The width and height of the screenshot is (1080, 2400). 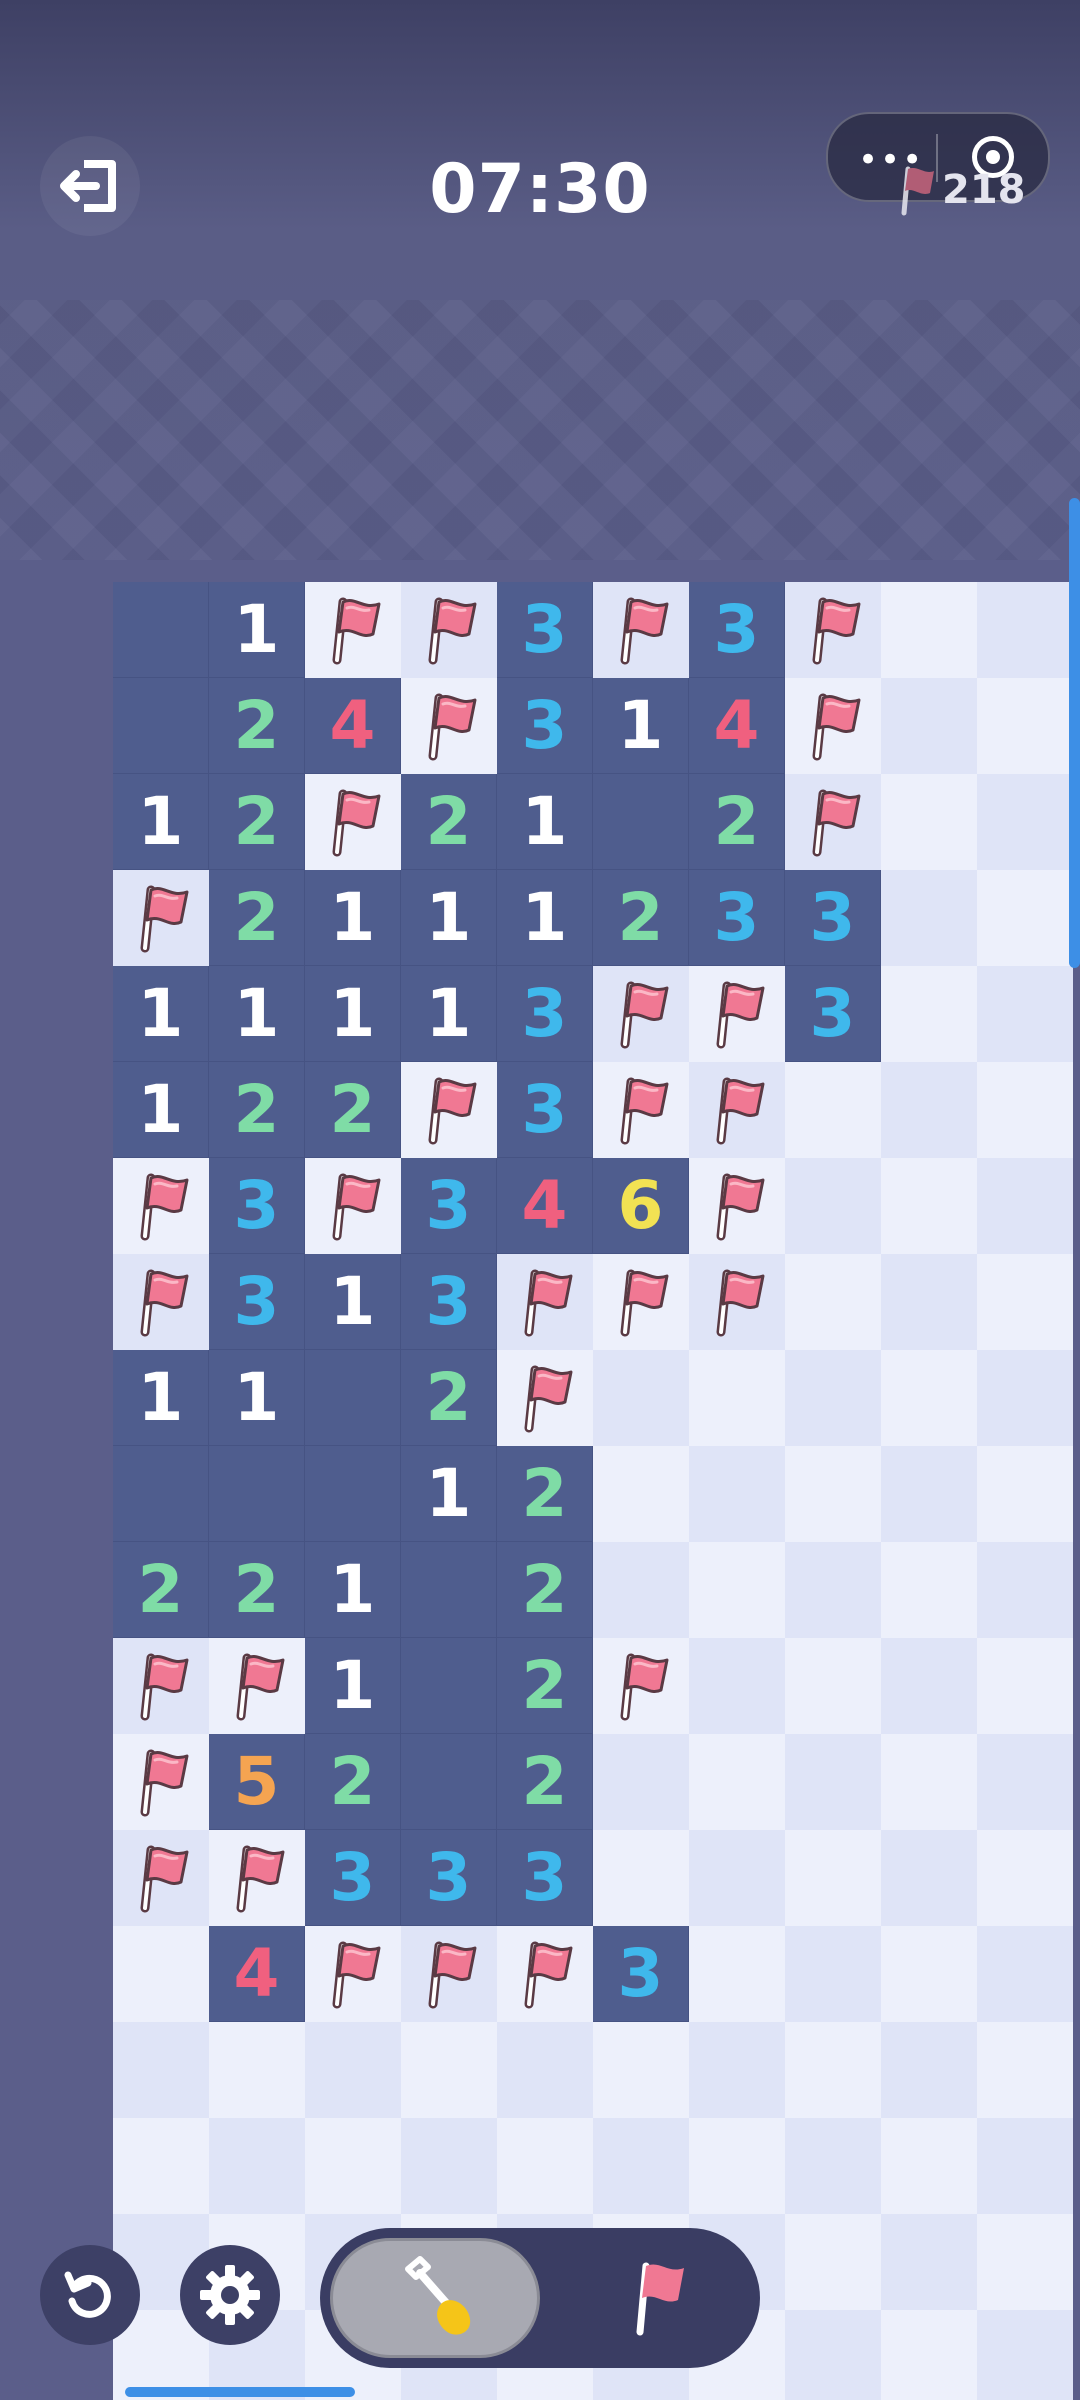 I want to click on dig-mode-button, so click(x=435, y=2298).